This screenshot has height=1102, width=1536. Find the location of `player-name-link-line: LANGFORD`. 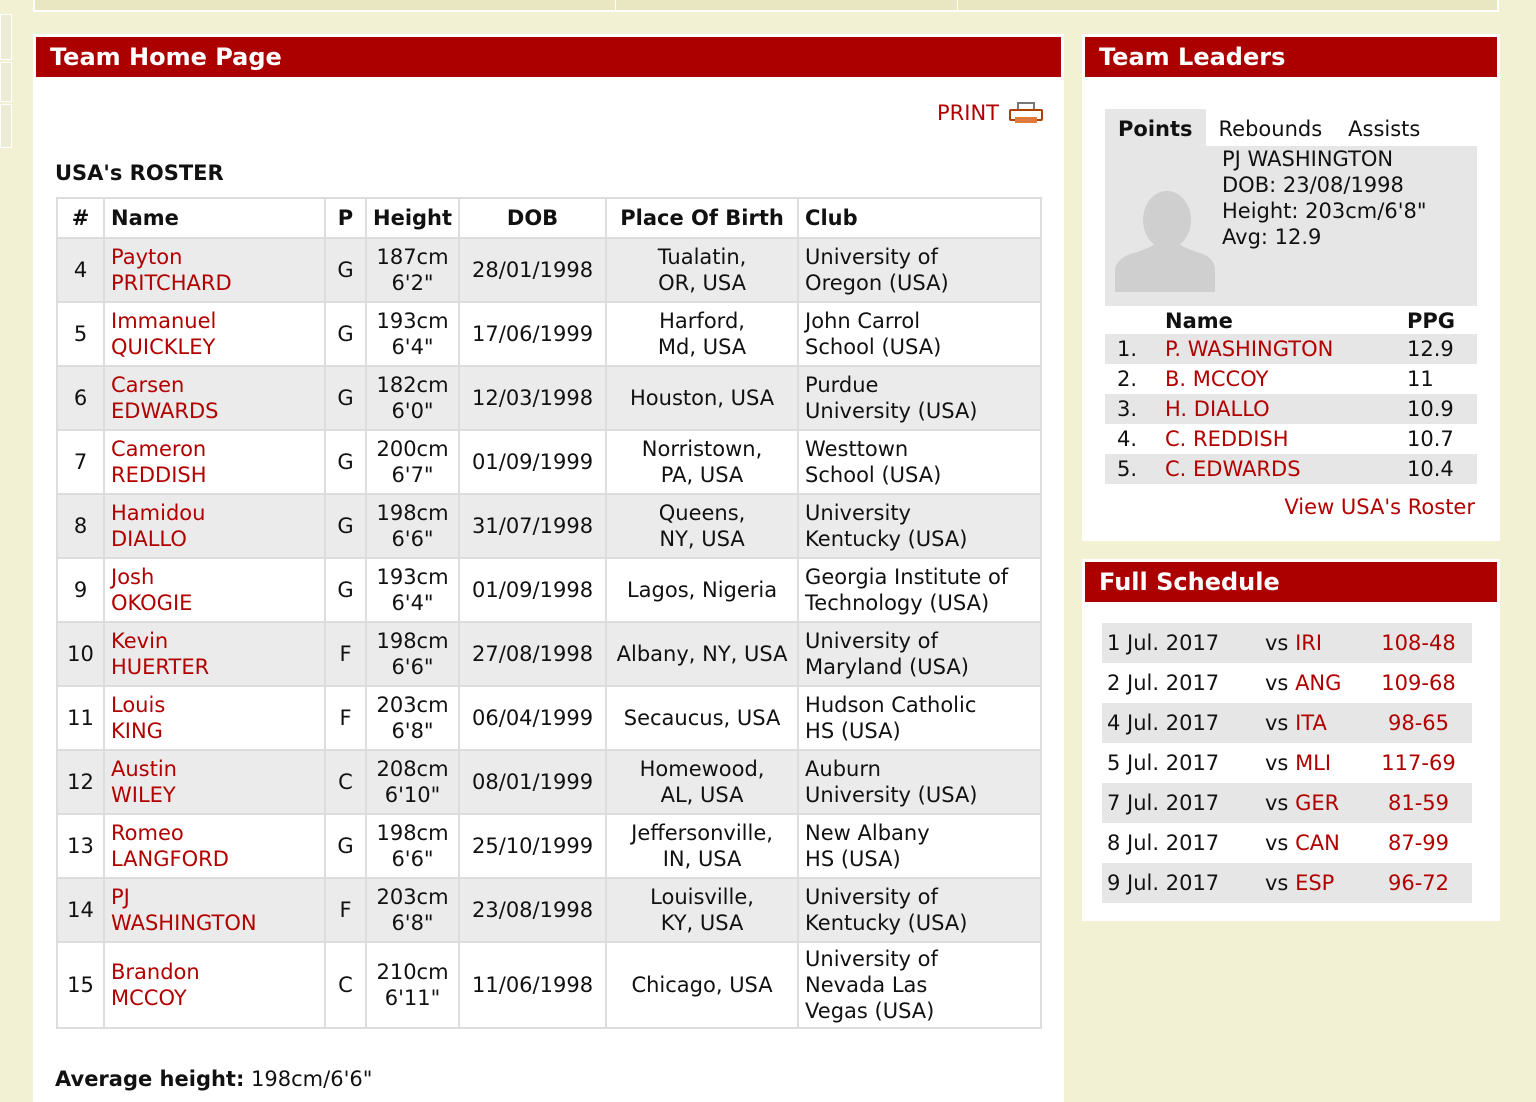

player-name-link-line: LANGFORD is located at coordinates (214, 859).